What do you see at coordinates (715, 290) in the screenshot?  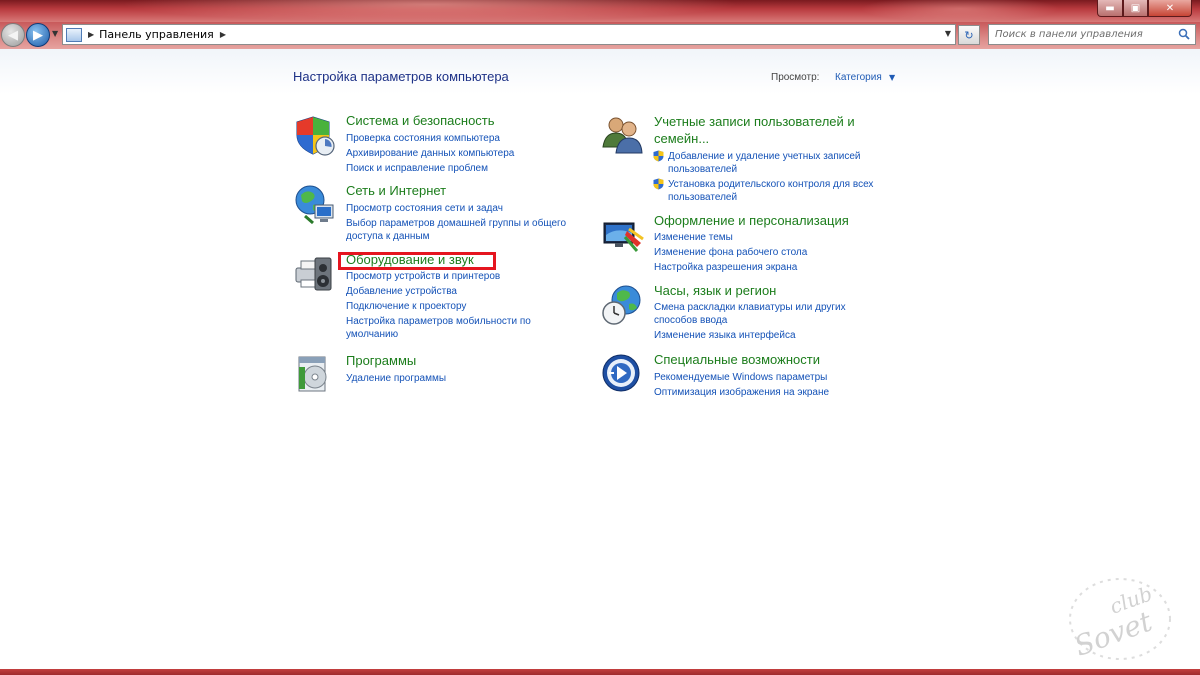 I see `category-heading: Часы, язык и регион` at bounding box center [715, 290].